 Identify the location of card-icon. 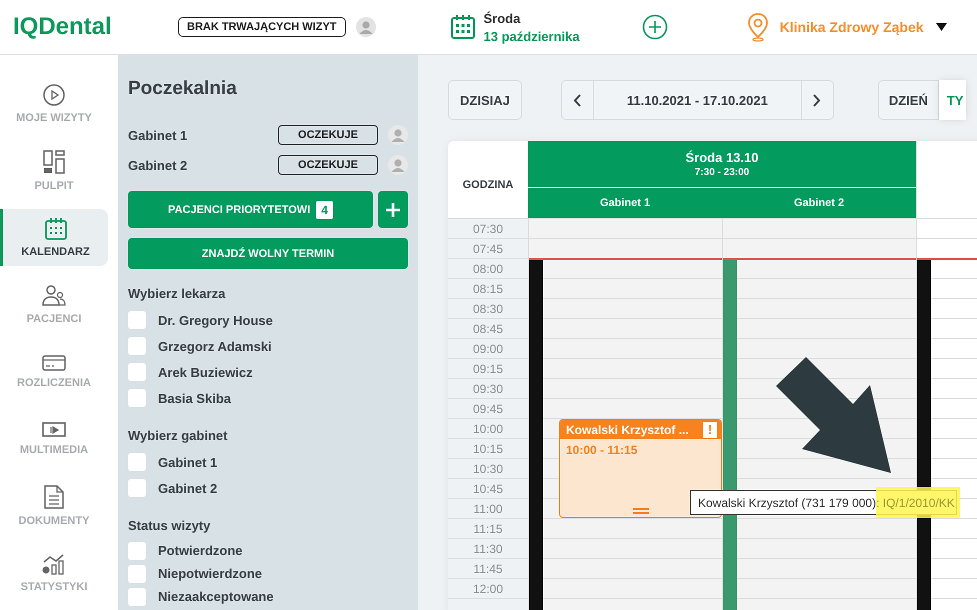
(54, 362).